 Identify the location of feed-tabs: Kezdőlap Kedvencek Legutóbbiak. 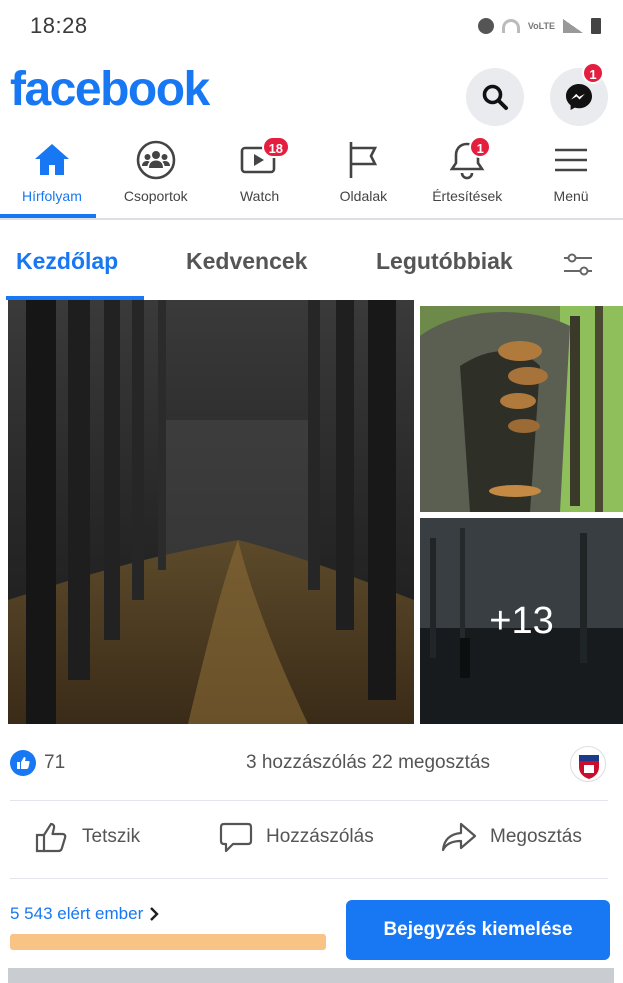
(311, 264).